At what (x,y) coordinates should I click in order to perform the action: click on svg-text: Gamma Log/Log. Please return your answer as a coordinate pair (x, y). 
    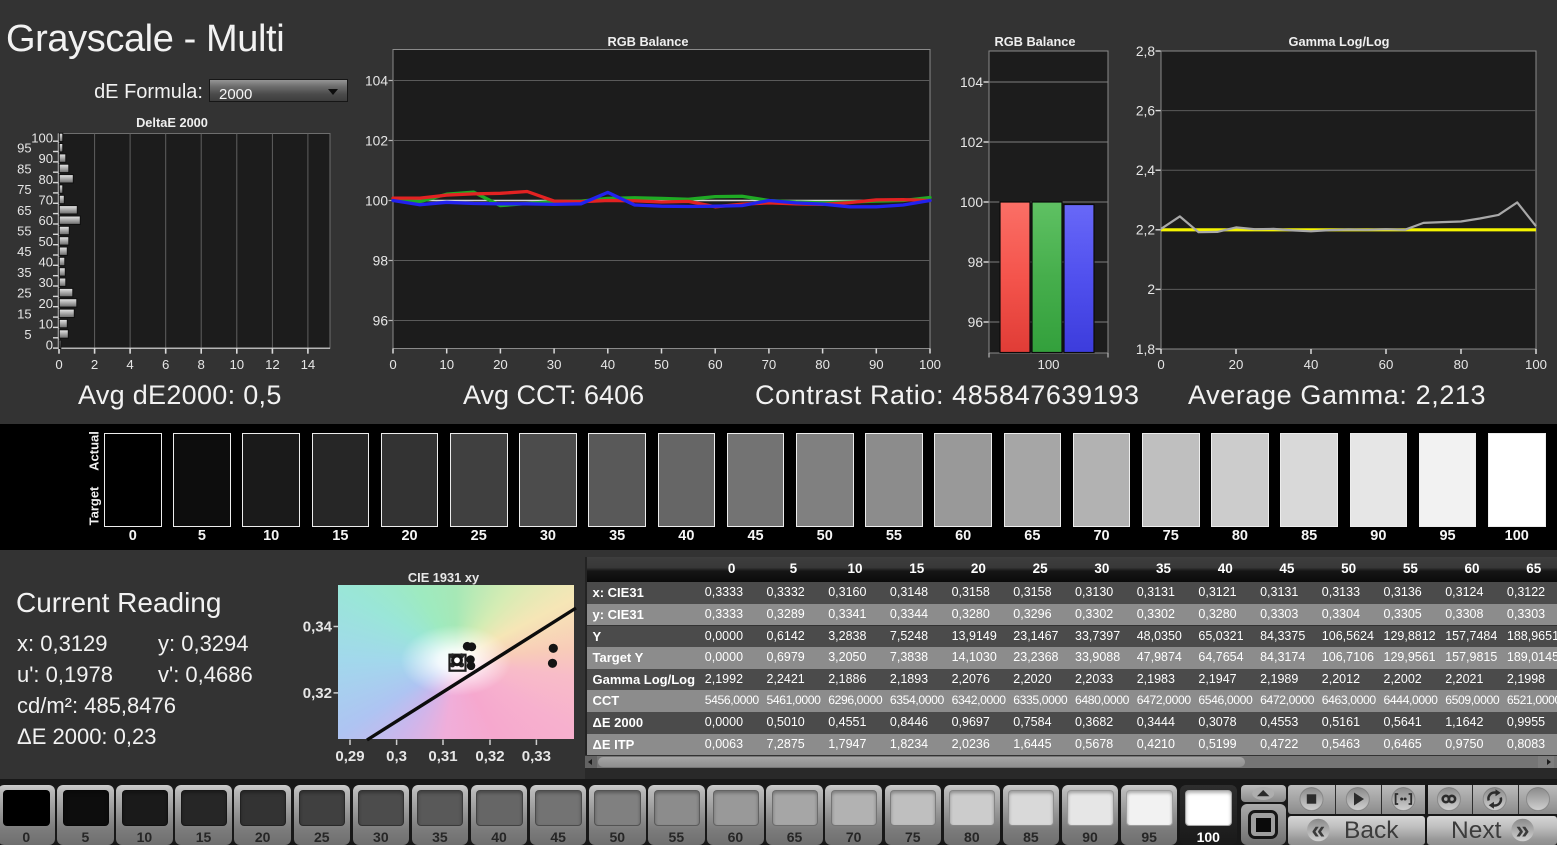
    Looking at the image, I should click on (1339, 41).